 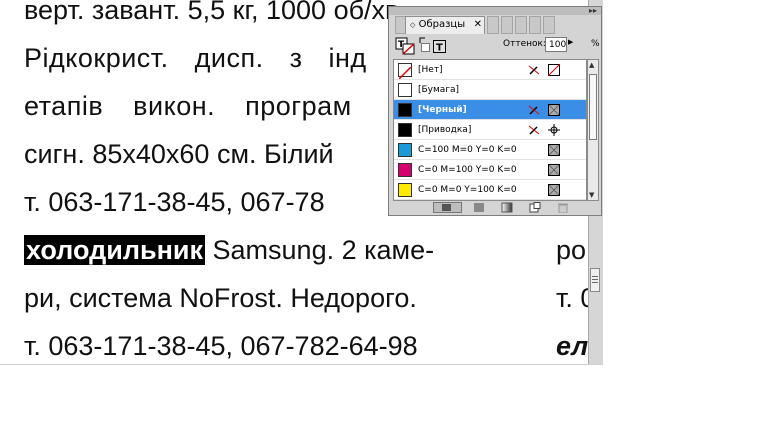 I want to click on text-line-1: верт. завант. 5,5 кг, 1000 об/хв, so click(x=212, y=12).